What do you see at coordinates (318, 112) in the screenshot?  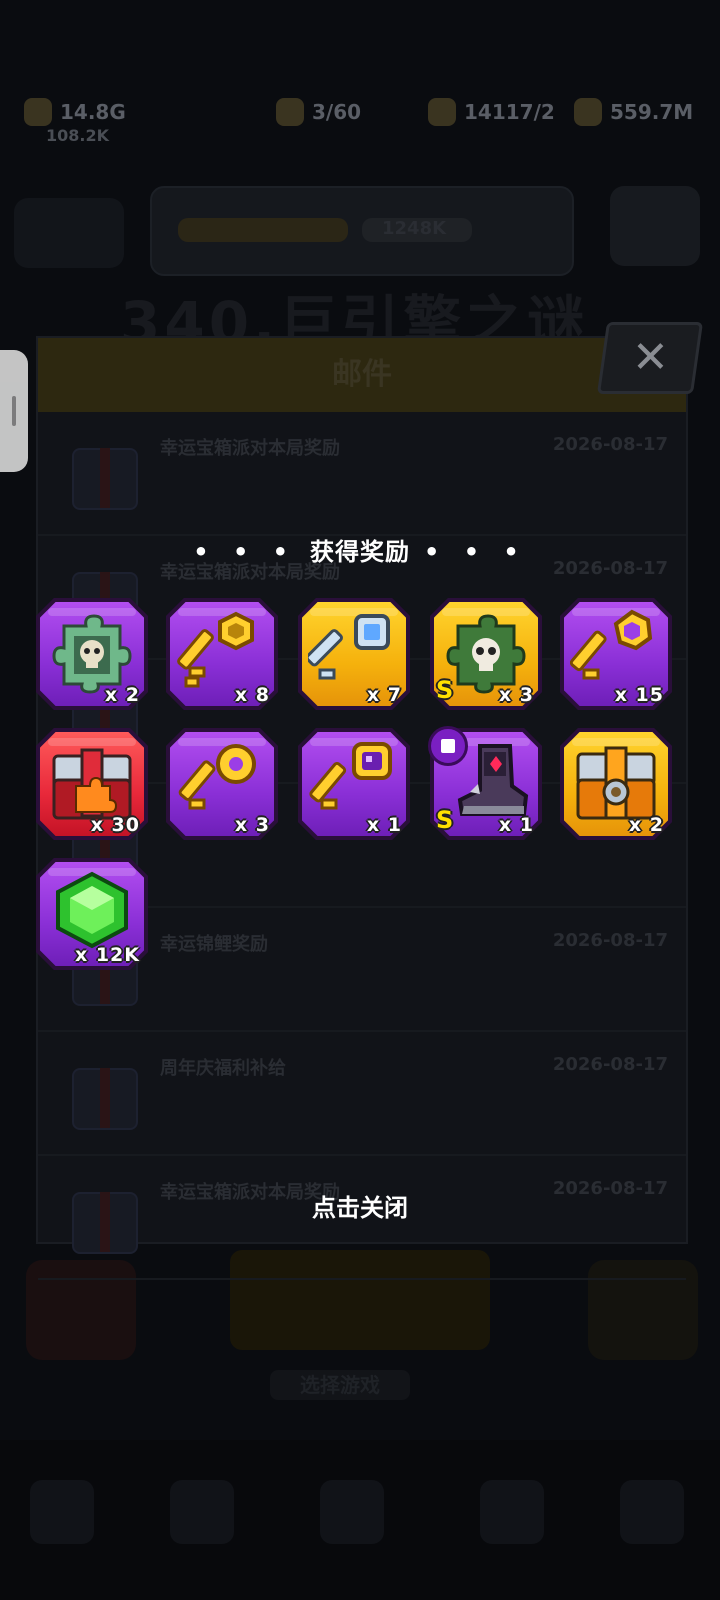 I see `bg-stat-energy: 3/60` at bounding box center [318, 112].